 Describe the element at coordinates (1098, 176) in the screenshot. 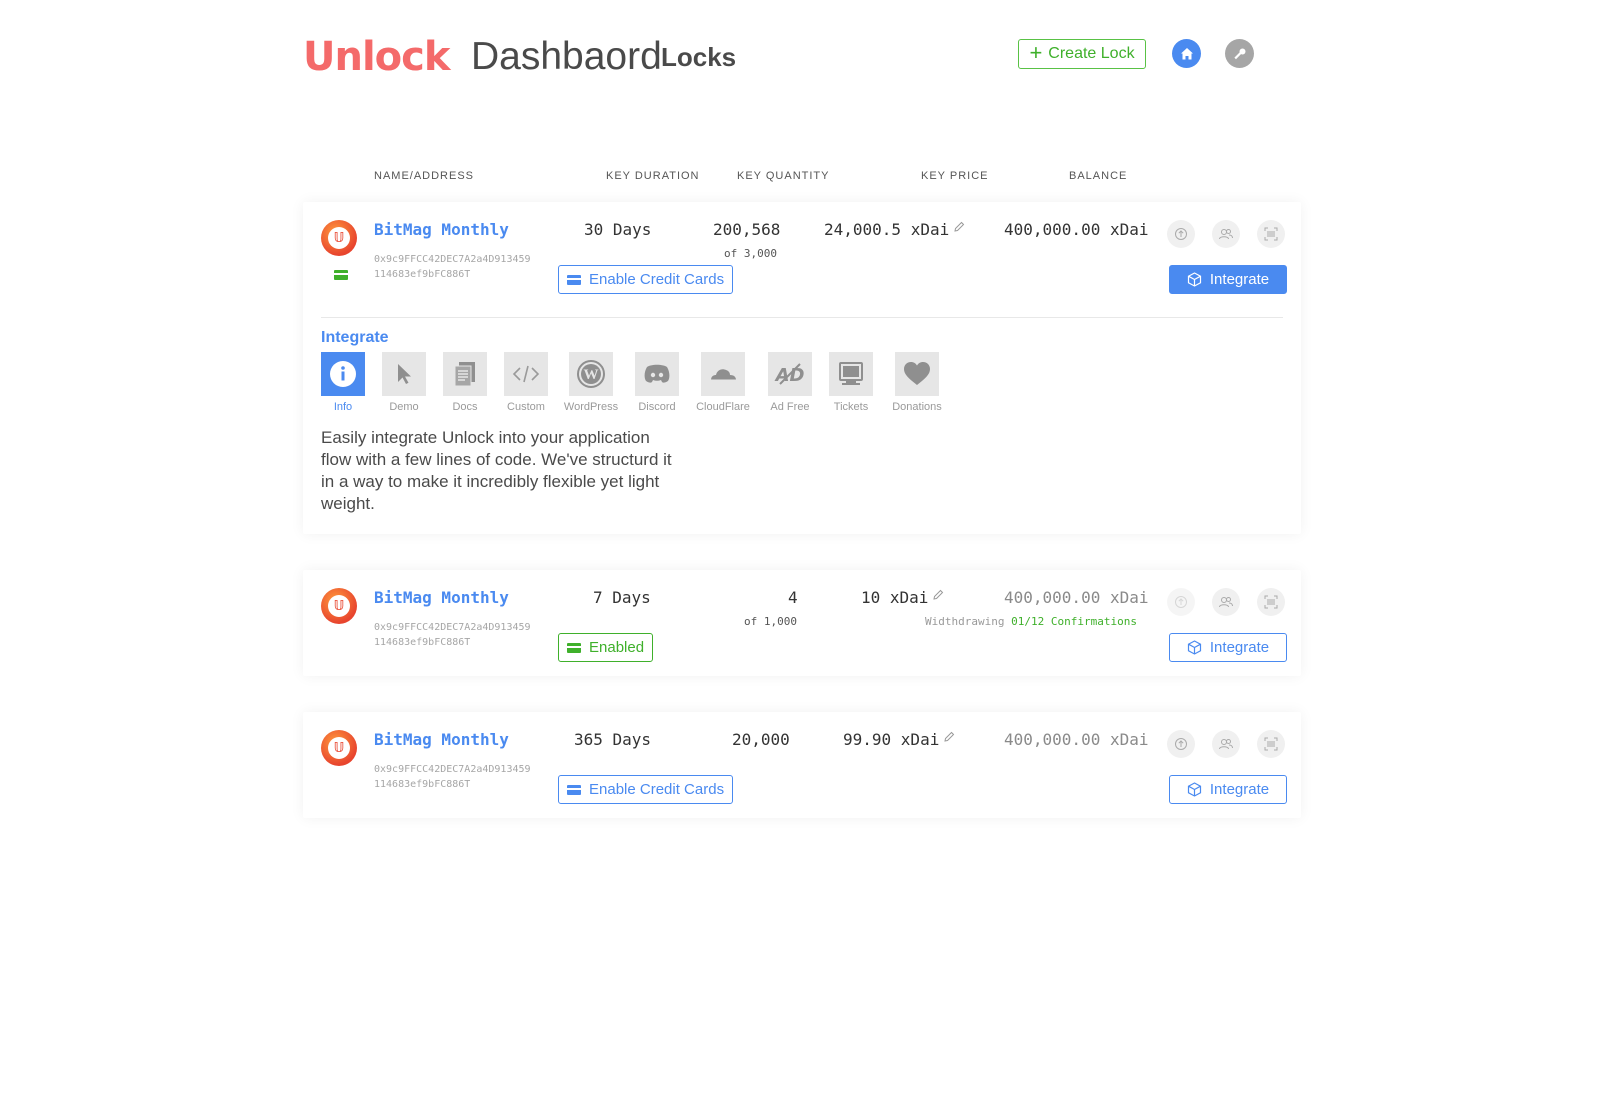

I see `col-balance: BALANCE` at that location.